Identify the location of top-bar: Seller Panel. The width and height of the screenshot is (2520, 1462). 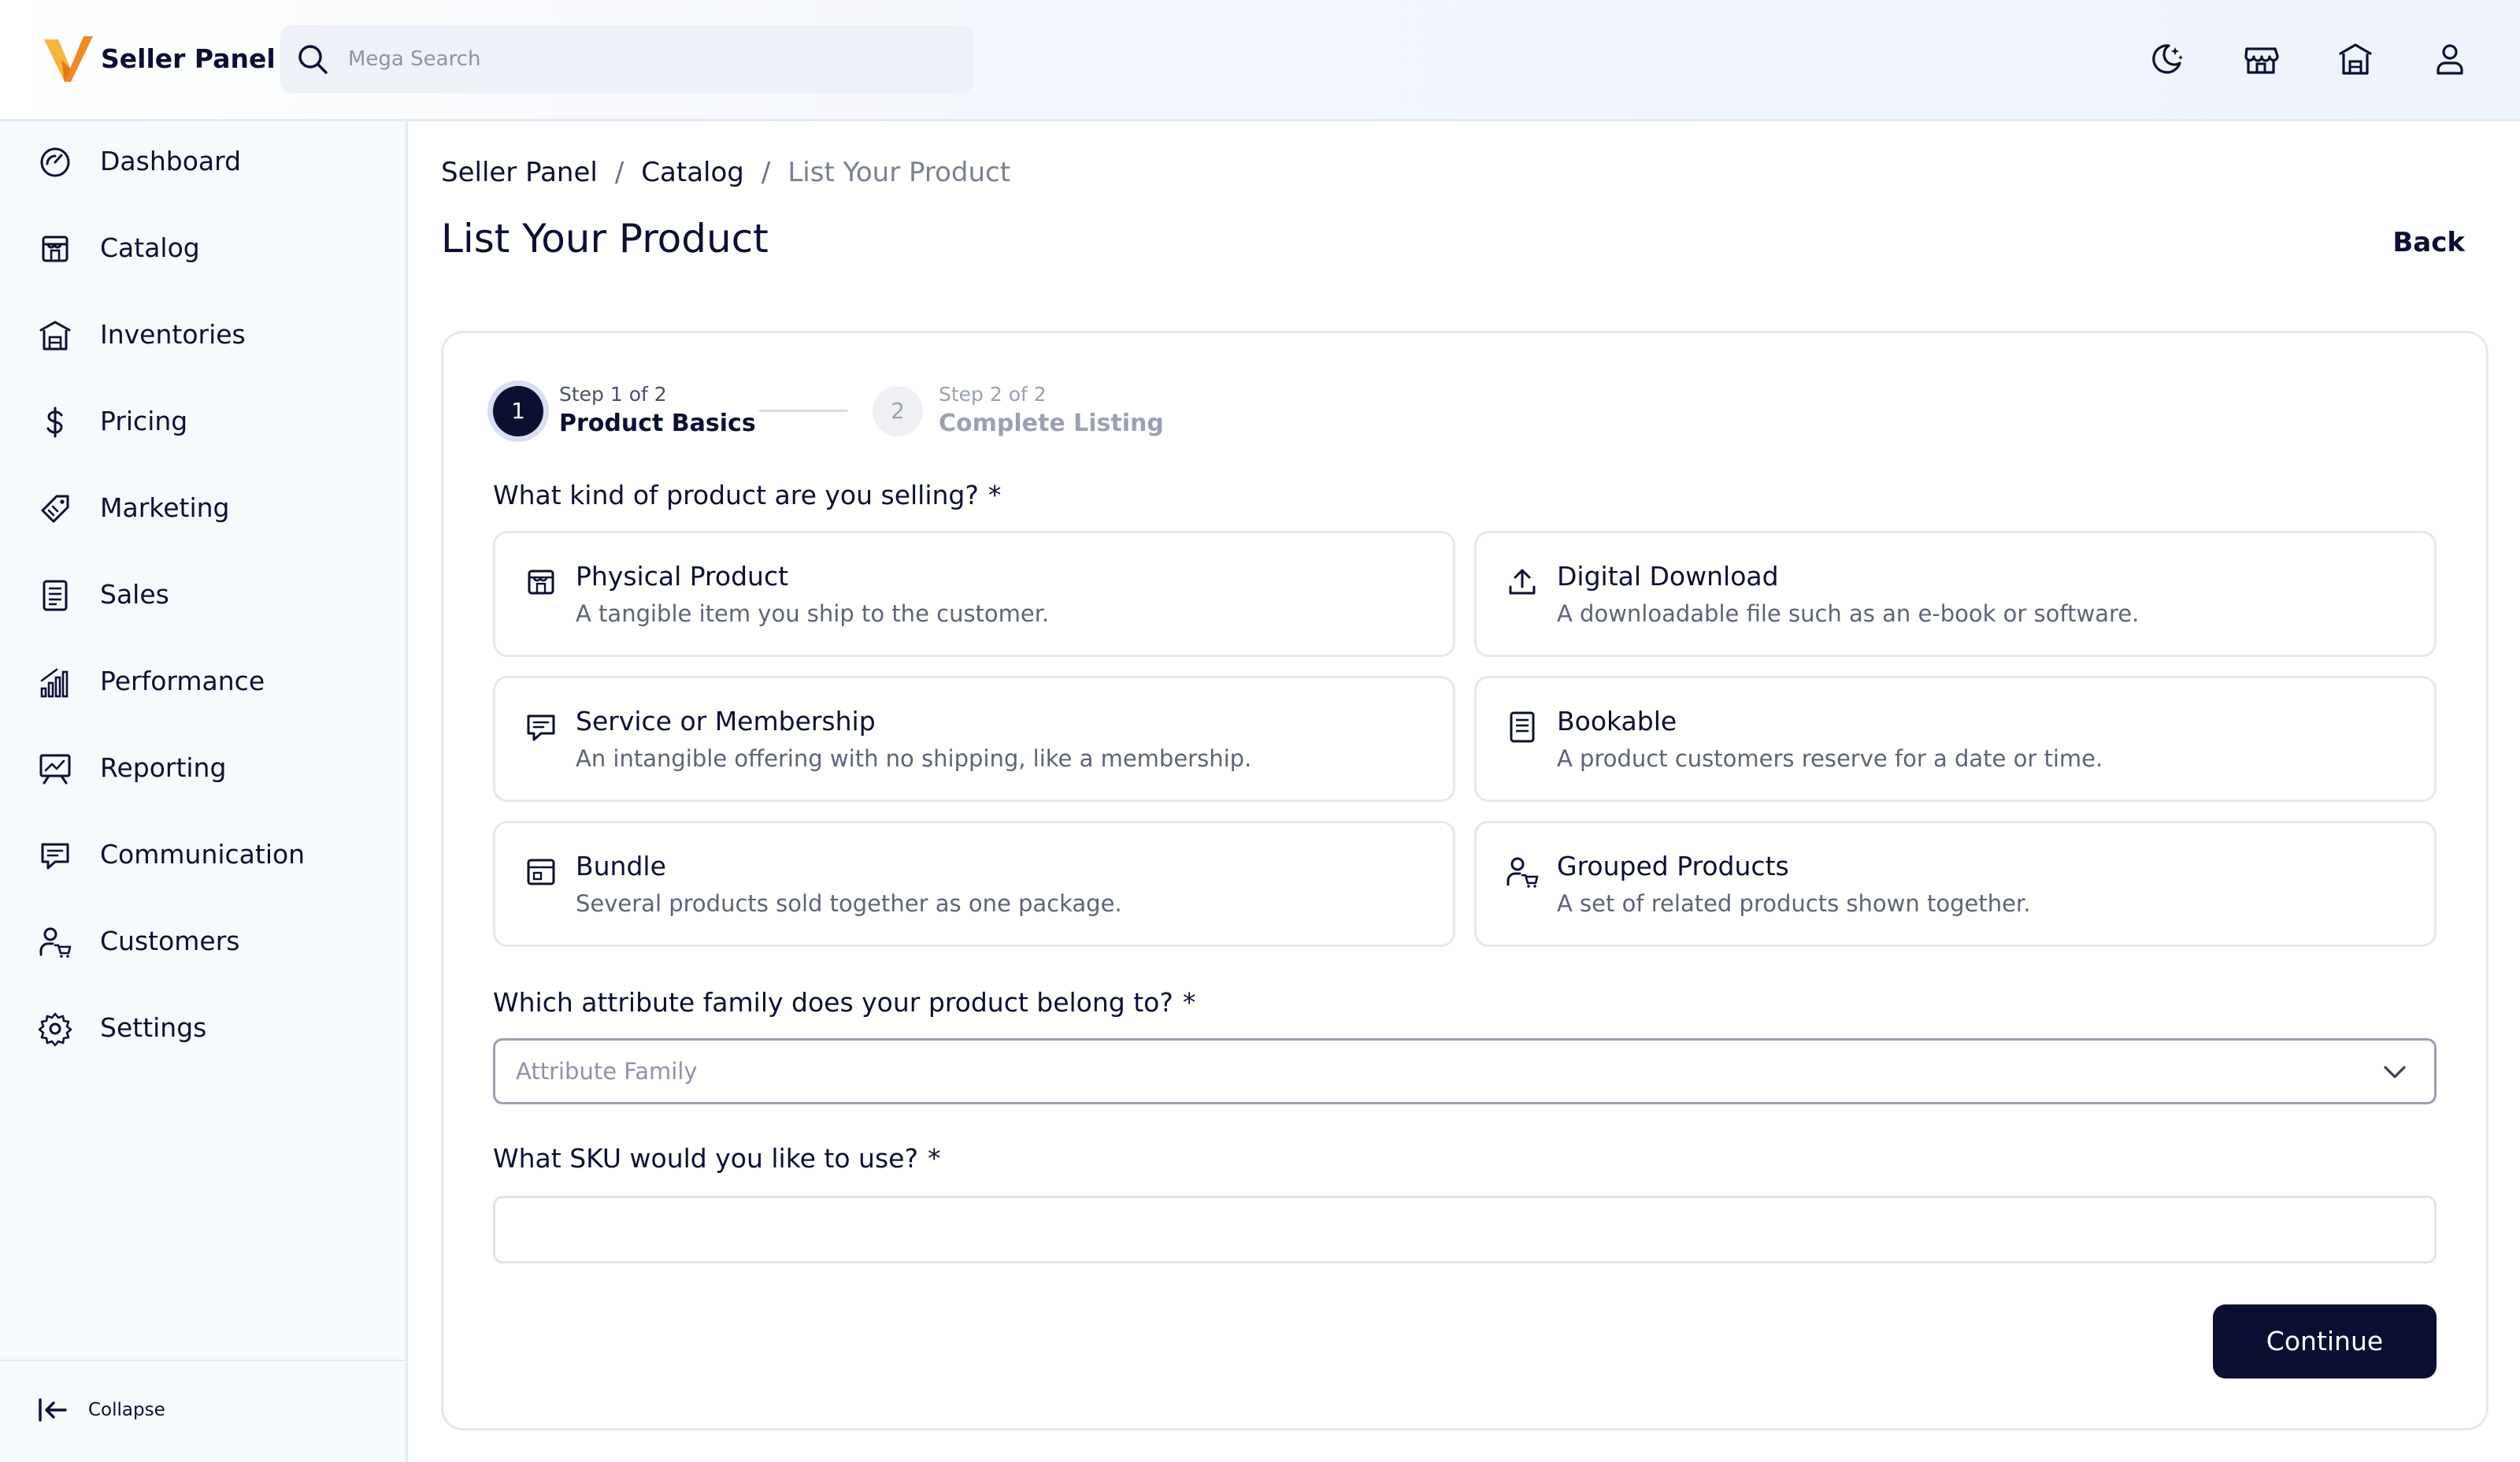
(1260, 60).